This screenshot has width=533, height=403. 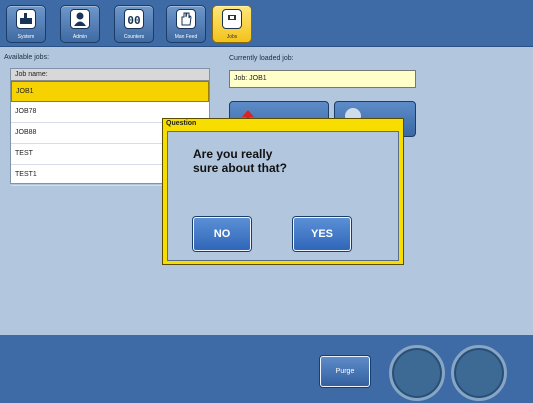 I want to click on job-row: JOB1, so click(x=110, y=91).